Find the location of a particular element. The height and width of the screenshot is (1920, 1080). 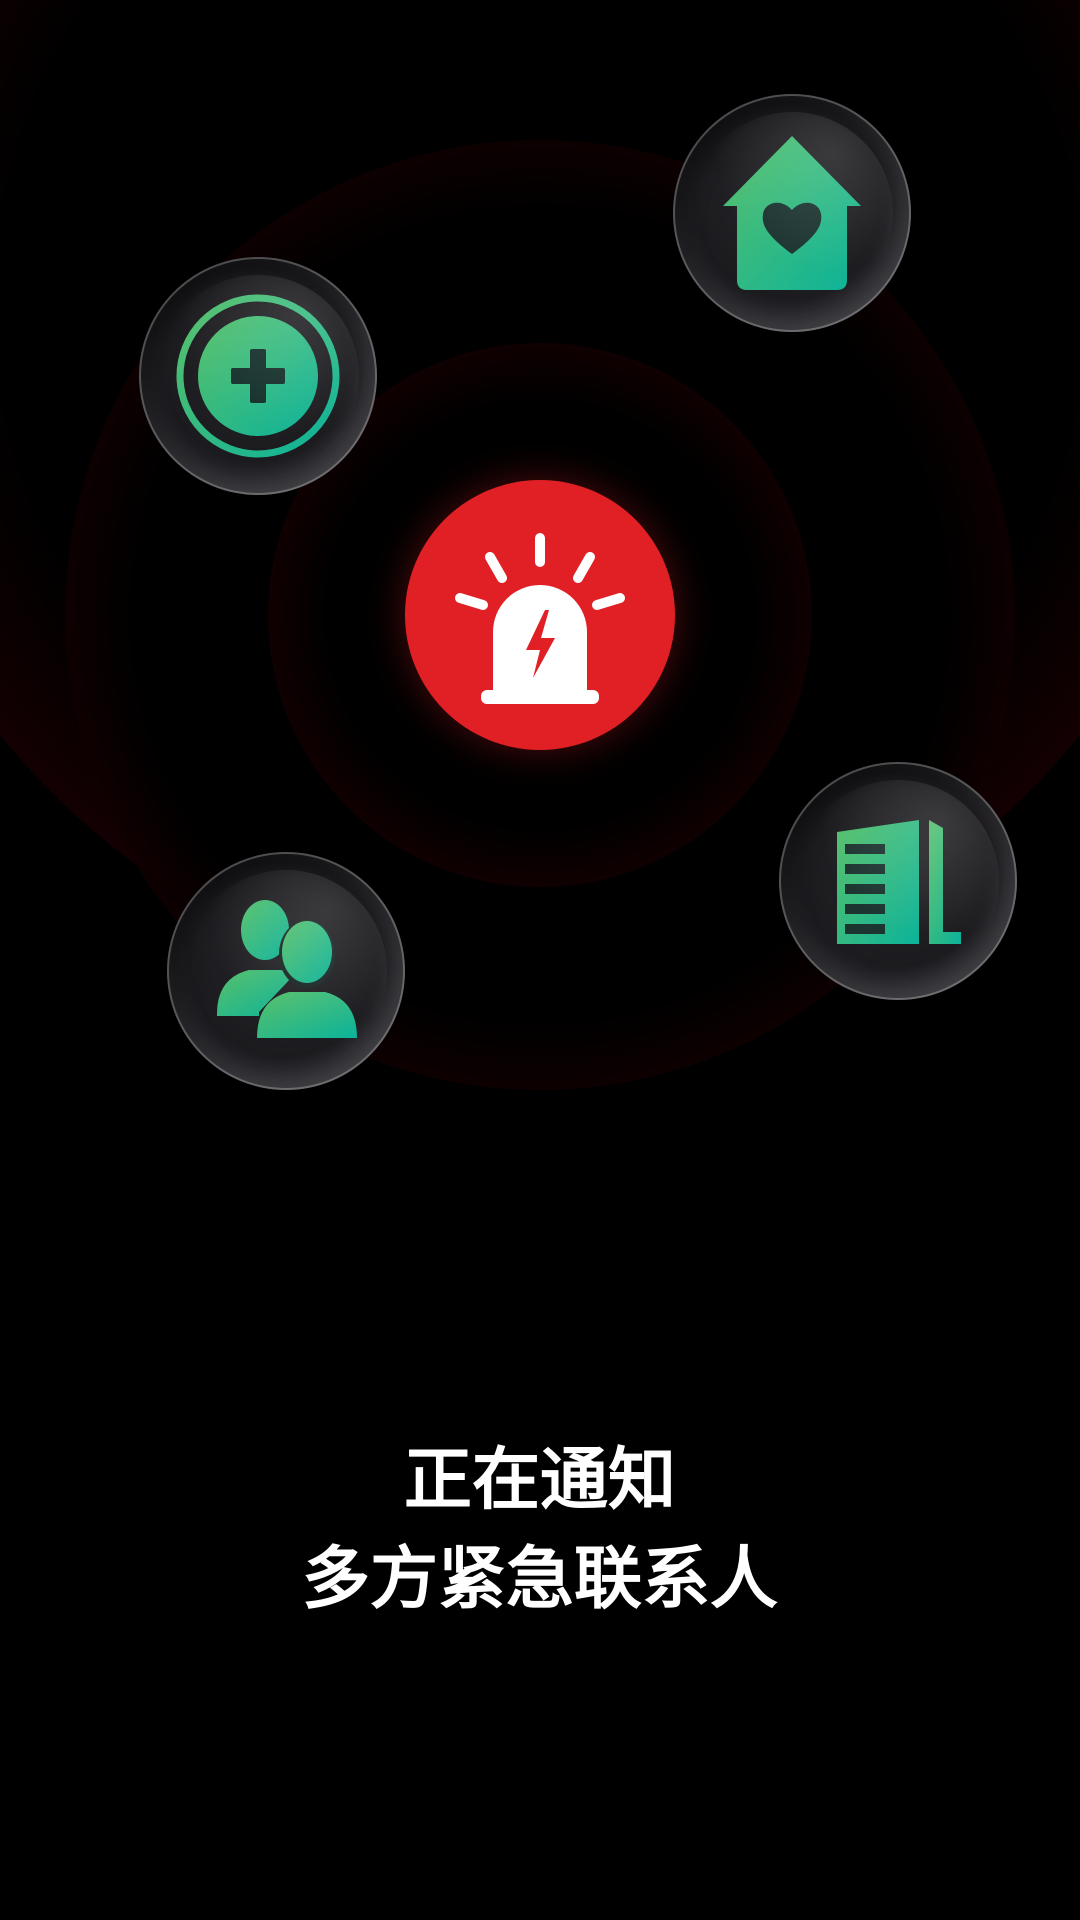

building-icon is located at coordinates (899, 882).